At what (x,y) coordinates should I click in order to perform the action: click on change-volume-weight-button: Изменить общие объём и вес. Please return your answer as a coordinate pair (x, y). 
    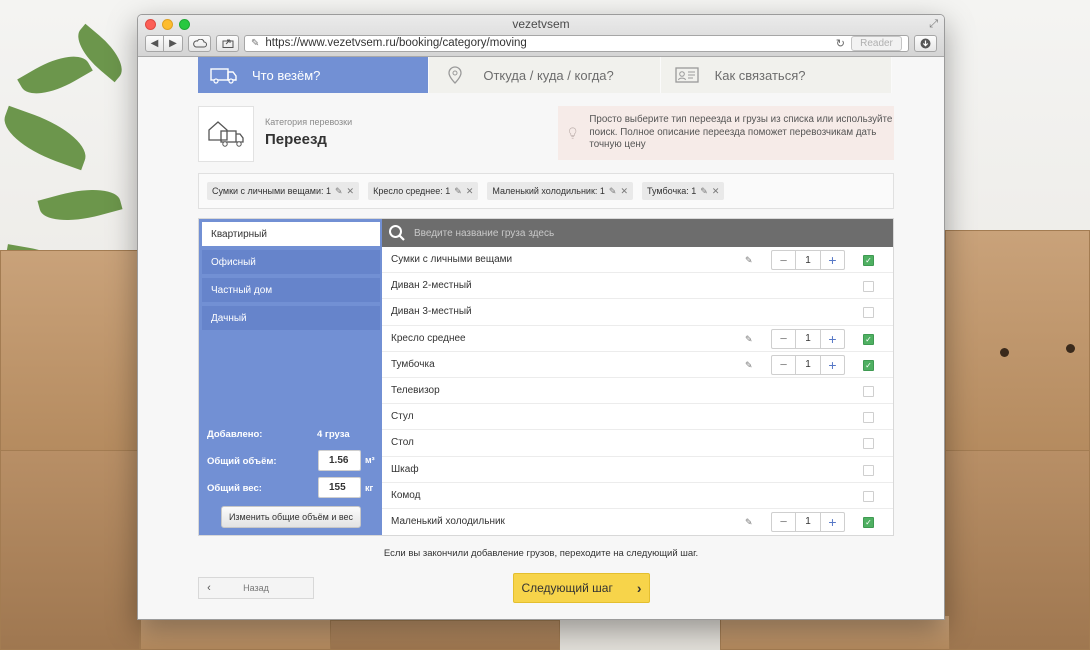
    Looking at the image, I should click on (291, 517).